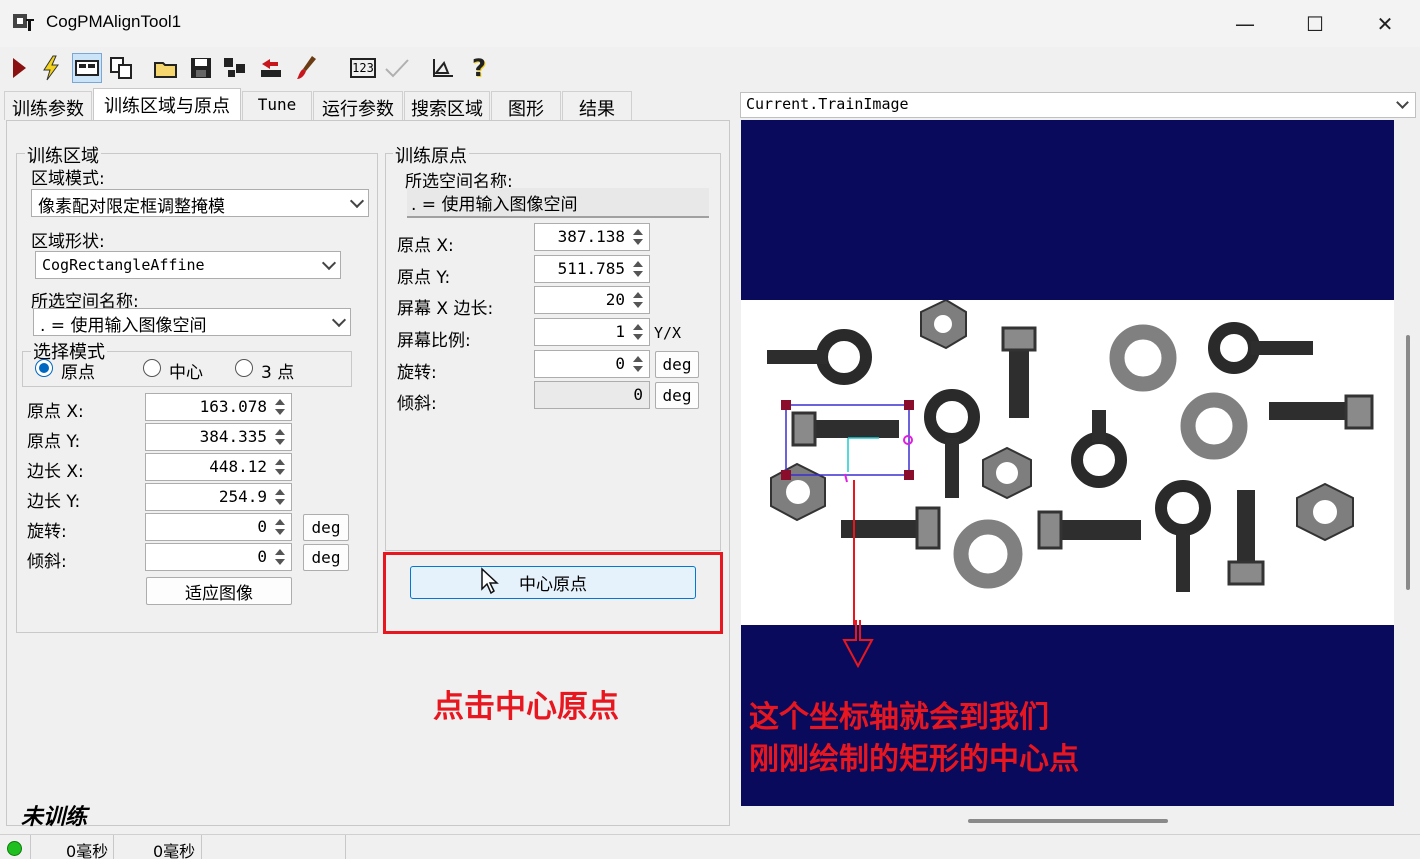  I want to click on torigin-skew-value: 0, so click(638, 394).